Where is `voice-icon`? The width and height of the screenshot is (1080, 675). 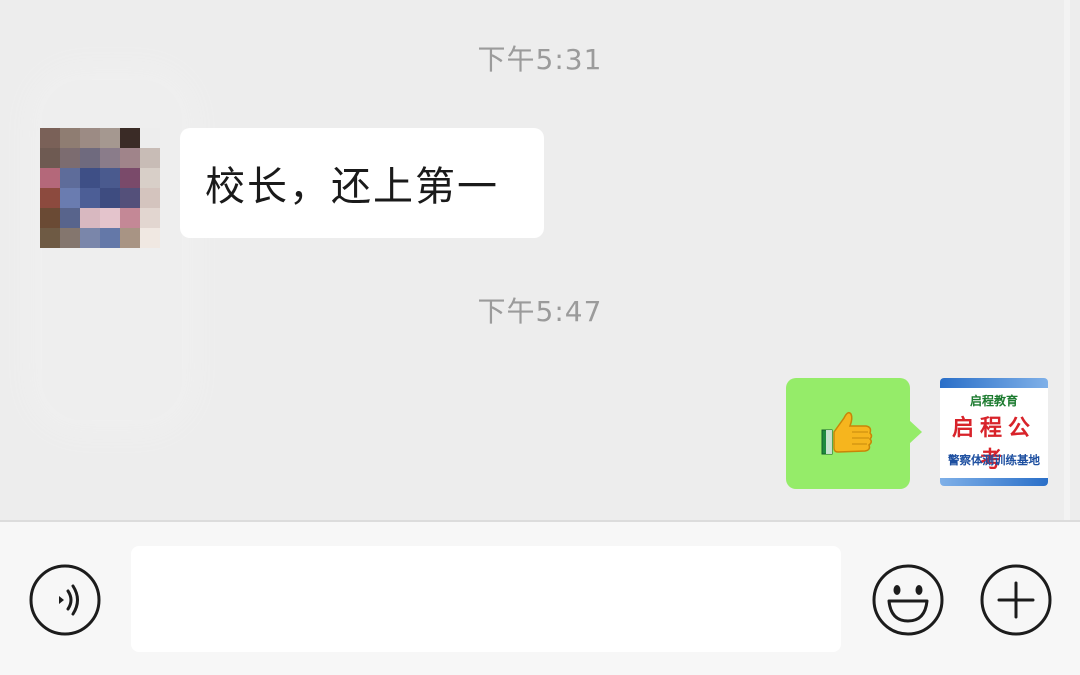
voice-icon is located at coordinates (65, 600).